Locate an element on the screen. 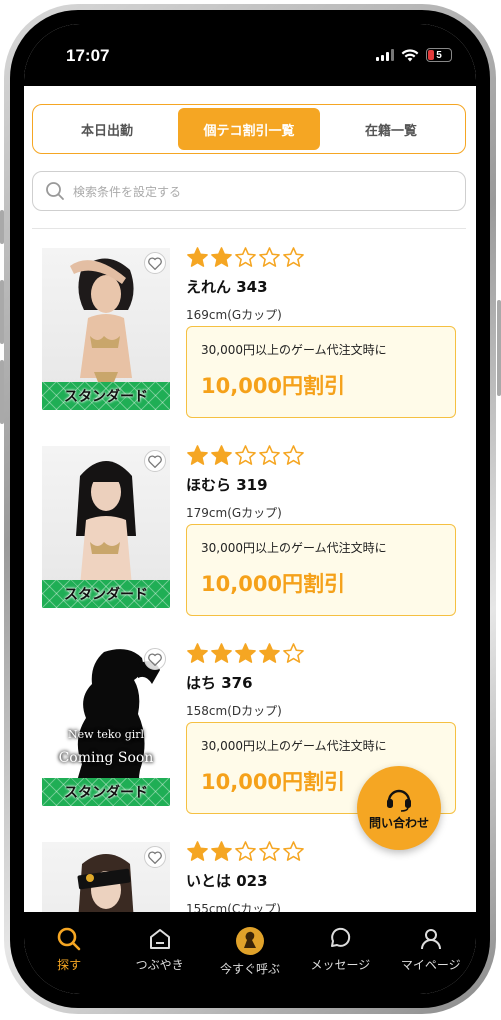 The image size is (501, 1020). message-icon is located at coordinates (341, 937).